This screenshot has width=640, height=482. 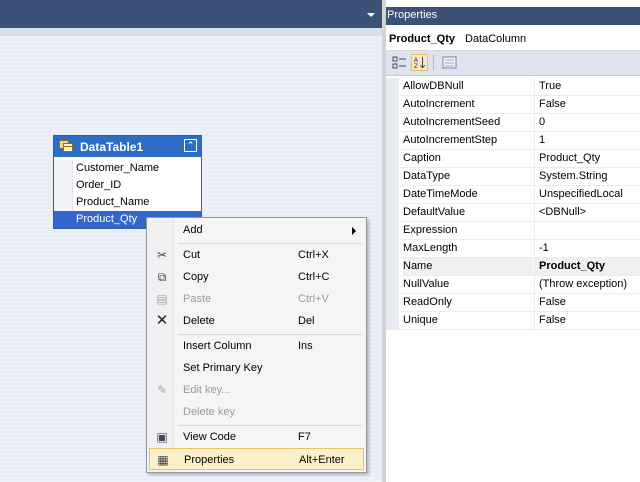 I want to click on property-row: AutoIncrement False, so click(x=513, y=105).